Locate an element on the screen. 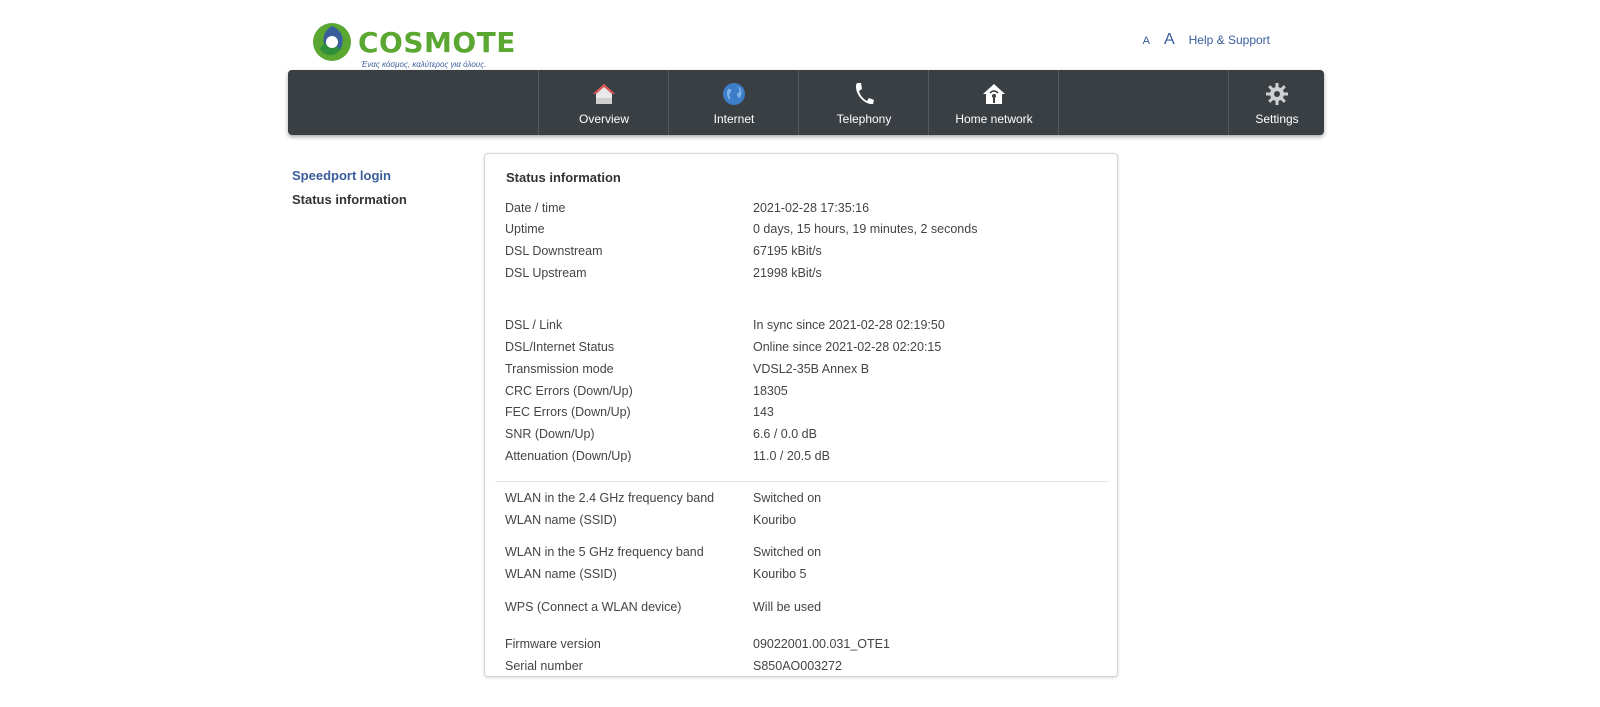  info-value: In sync since 2021-02-28 02:19:50 is located at coordinates (849, 325).